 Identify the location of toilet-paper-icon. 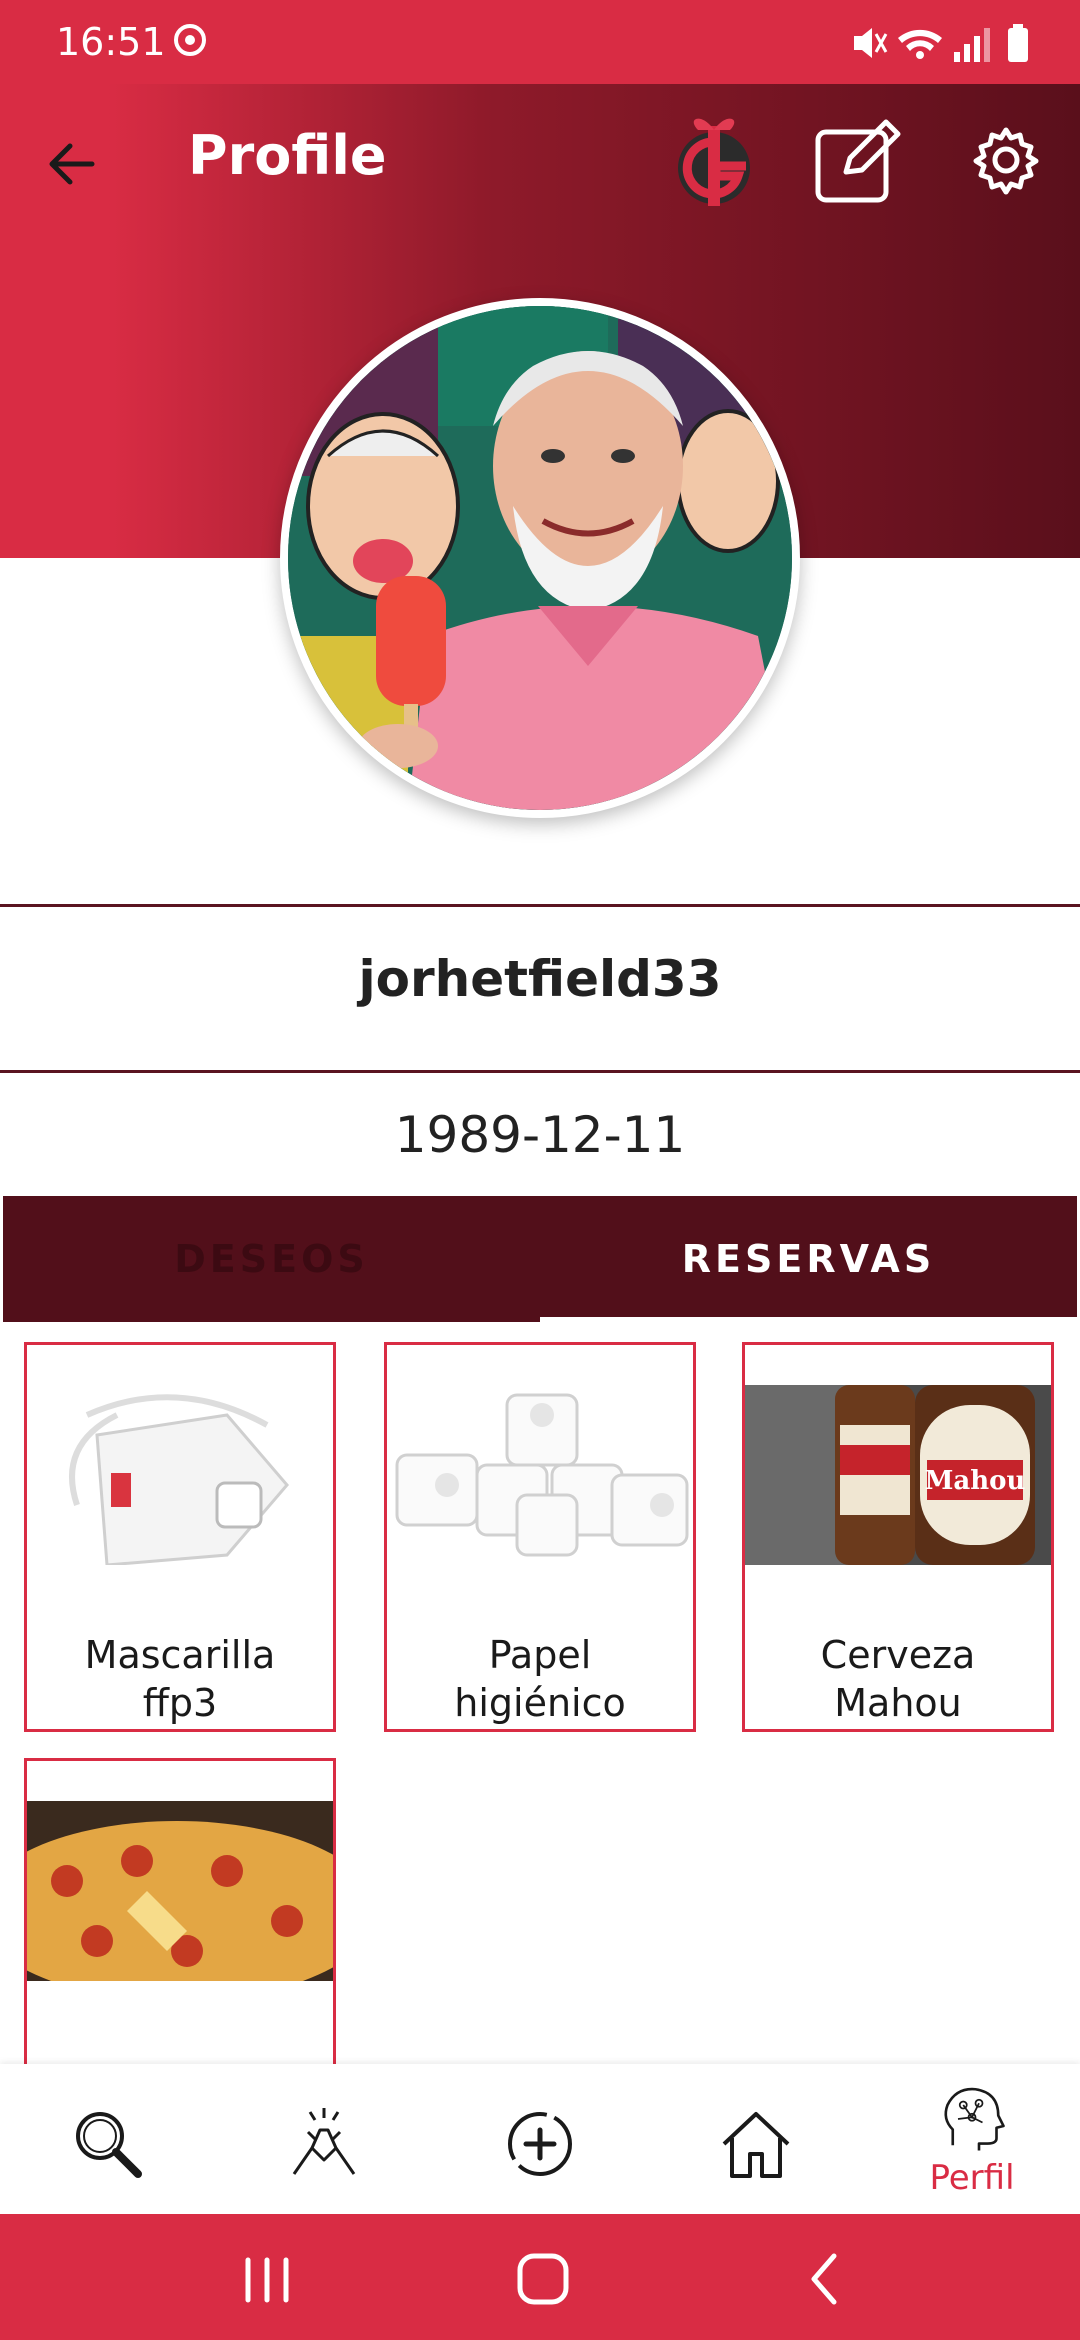
(540, 1475).